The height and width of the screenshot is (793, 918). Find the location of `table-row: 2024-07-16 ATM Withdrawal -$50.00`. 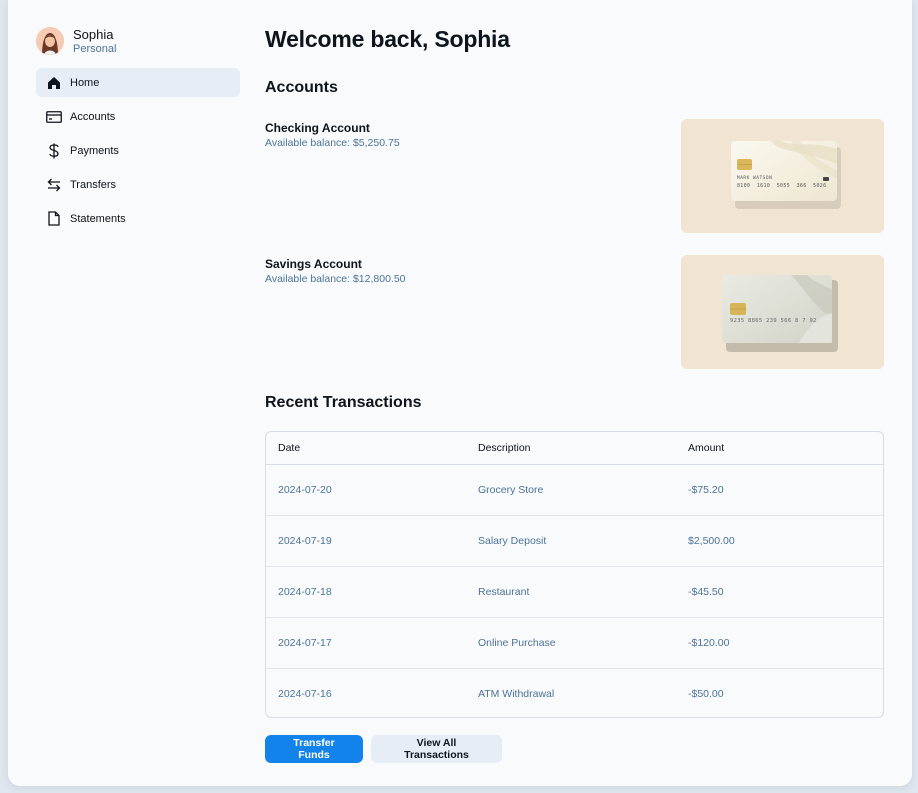

table-row: 2024-07-16 ATM Withdrawal -$50.00 is located at coordinates (574, 692).